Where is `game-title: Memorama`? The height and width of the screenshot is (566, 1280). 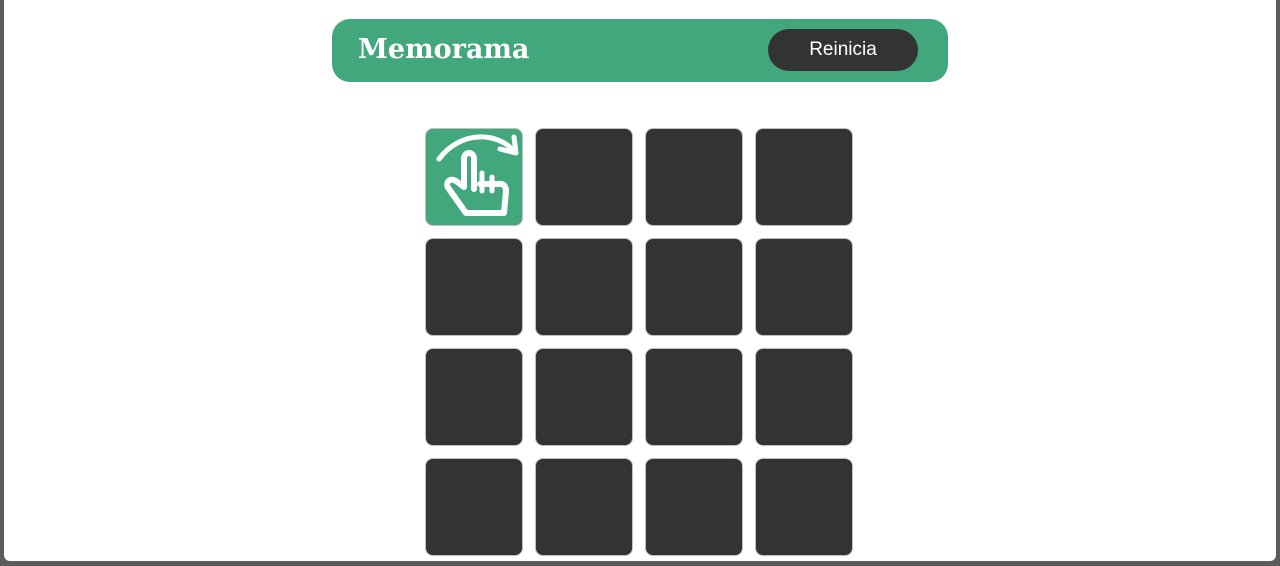 game-title: Memorama is located at coordinates (444, 49).